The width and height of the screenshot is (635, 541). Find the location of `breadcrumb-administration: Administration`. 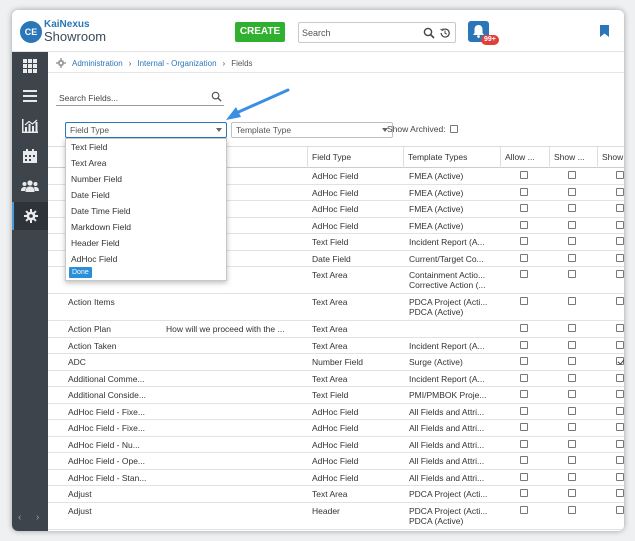

breadcrumb-administration: Administration is located at coordinates (97, 63).